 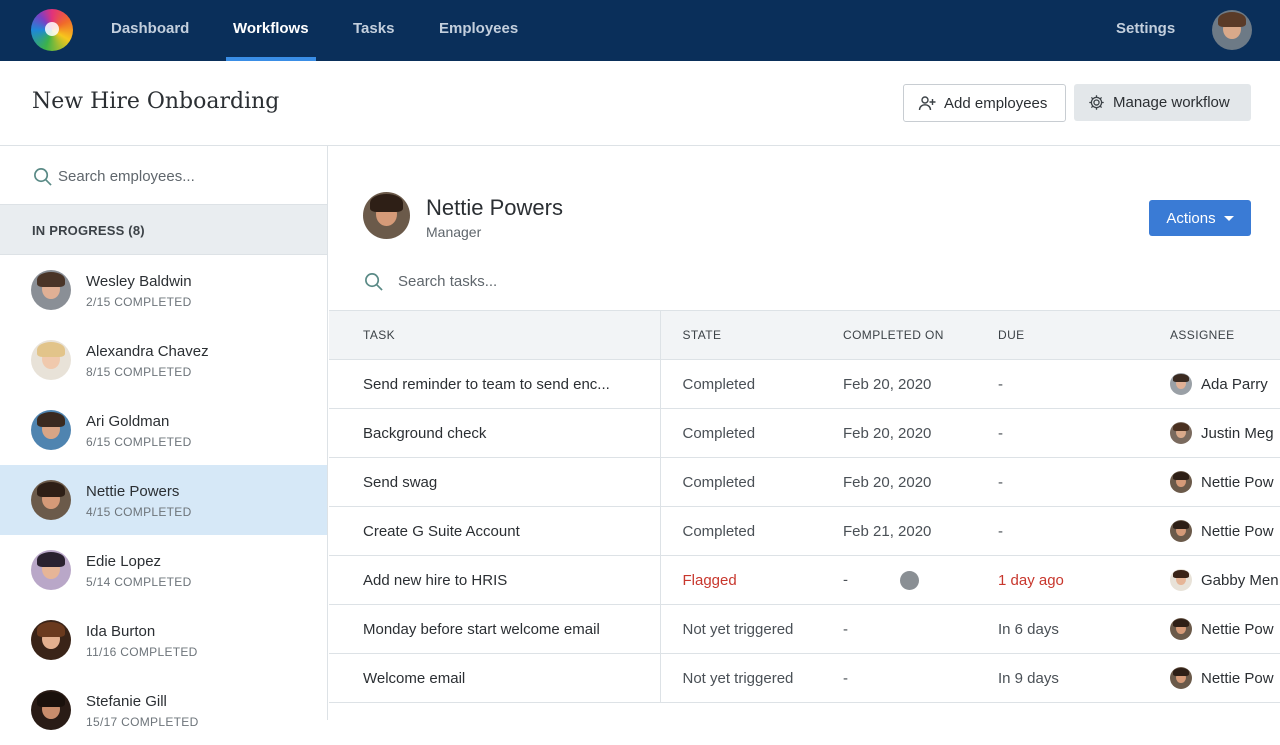 What do you see at coordinates (740, 335) in the screenshot?
I see `column-header-state: STATE` at bounding box center [740, 335].